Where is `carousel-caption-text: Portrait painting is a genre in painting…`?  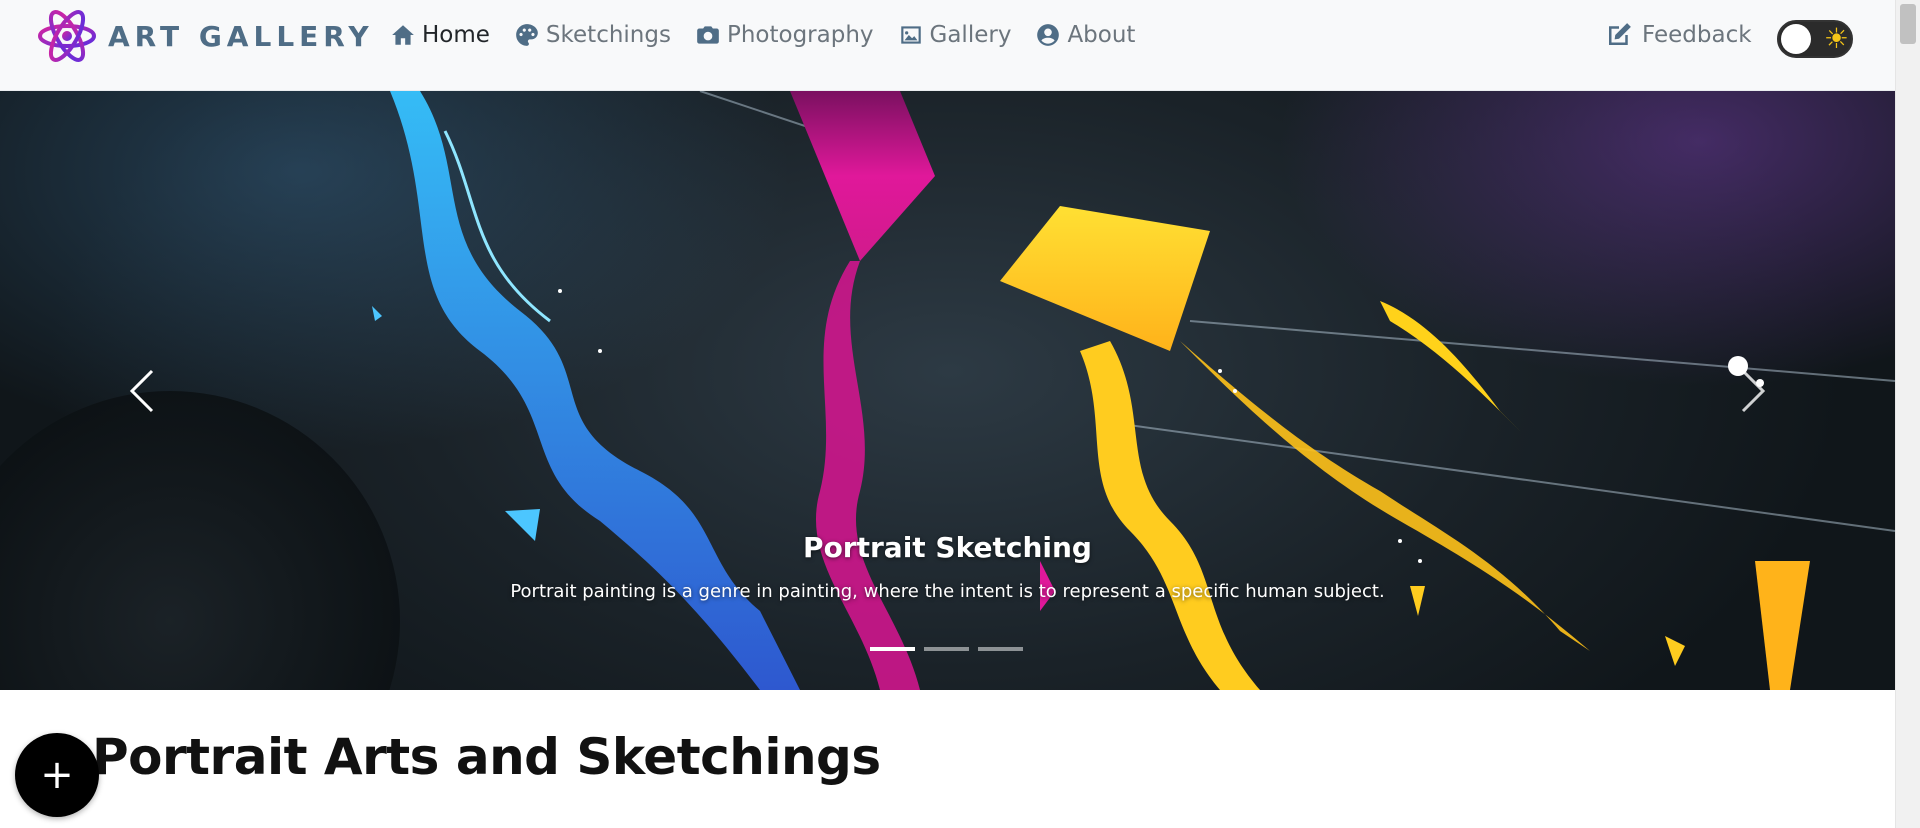
carousel-caption-text: Portrait painting is a genre in painting… is located at coordinates (947, 591).